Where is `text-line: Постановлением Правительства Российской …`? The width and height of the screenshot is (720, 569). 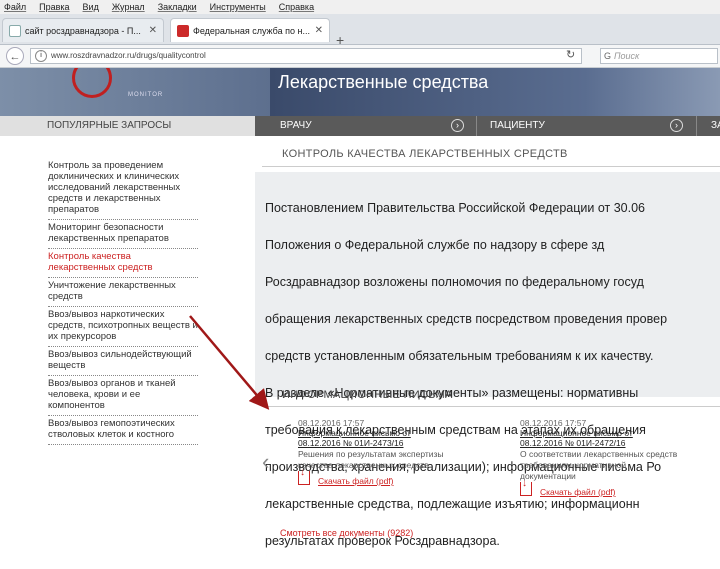 text-line: Постановлением Правительства Российской … is located at coordinates (455, 207).